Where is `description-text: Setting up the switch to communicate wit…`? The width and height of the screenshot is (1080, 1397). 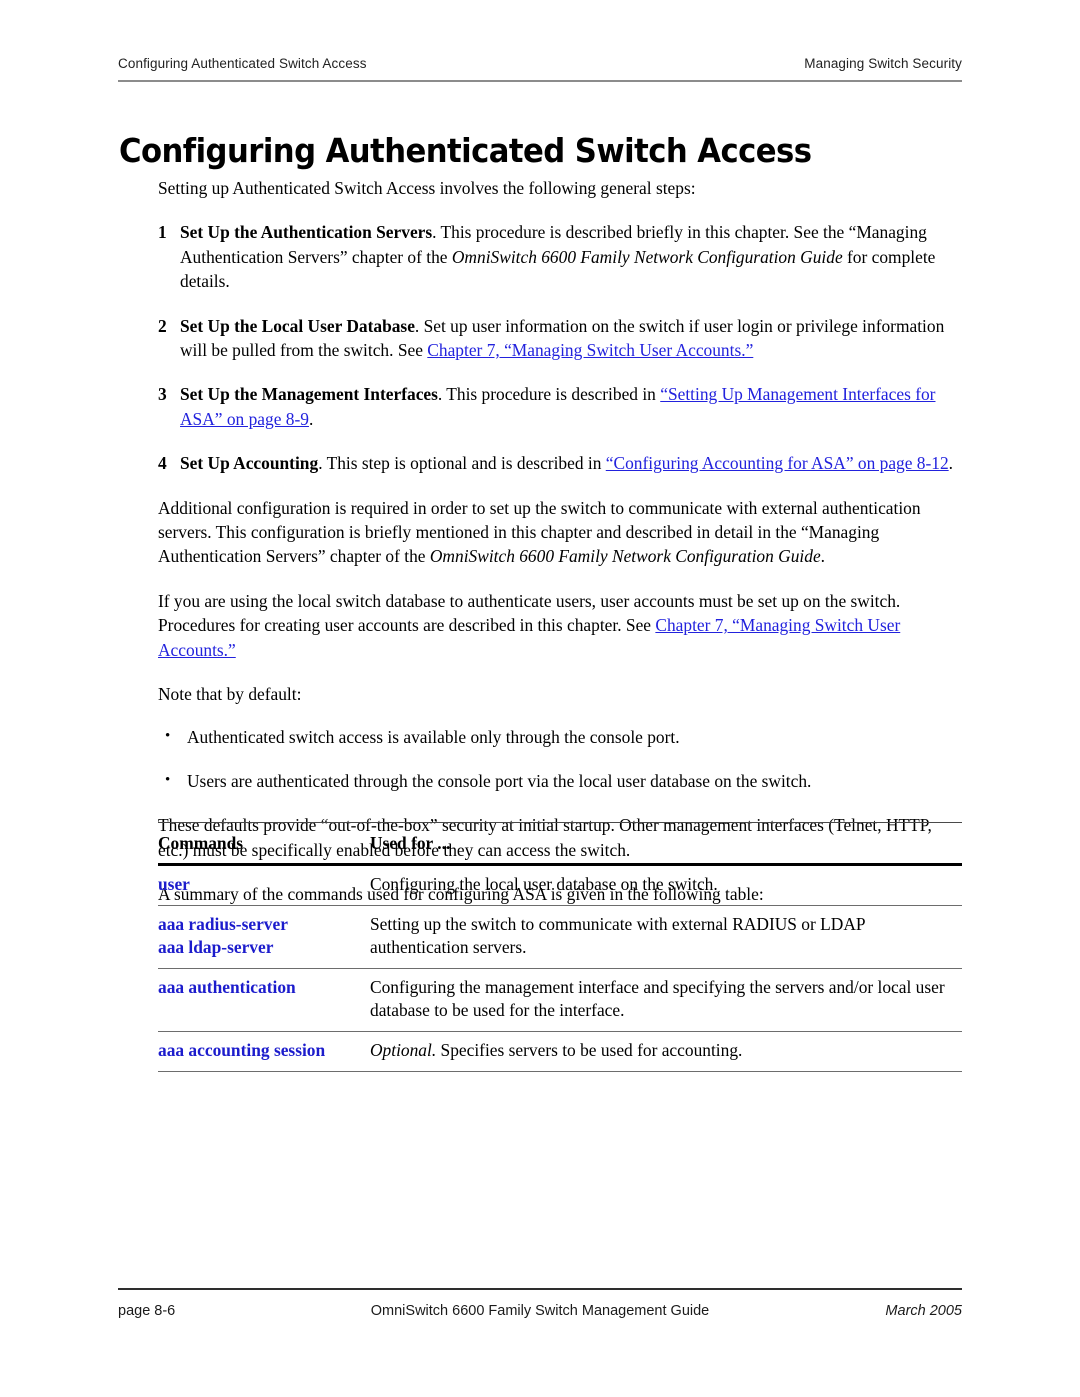
description-text: Setting up the switch to communicate wit… is located at coordinates (617, 935).